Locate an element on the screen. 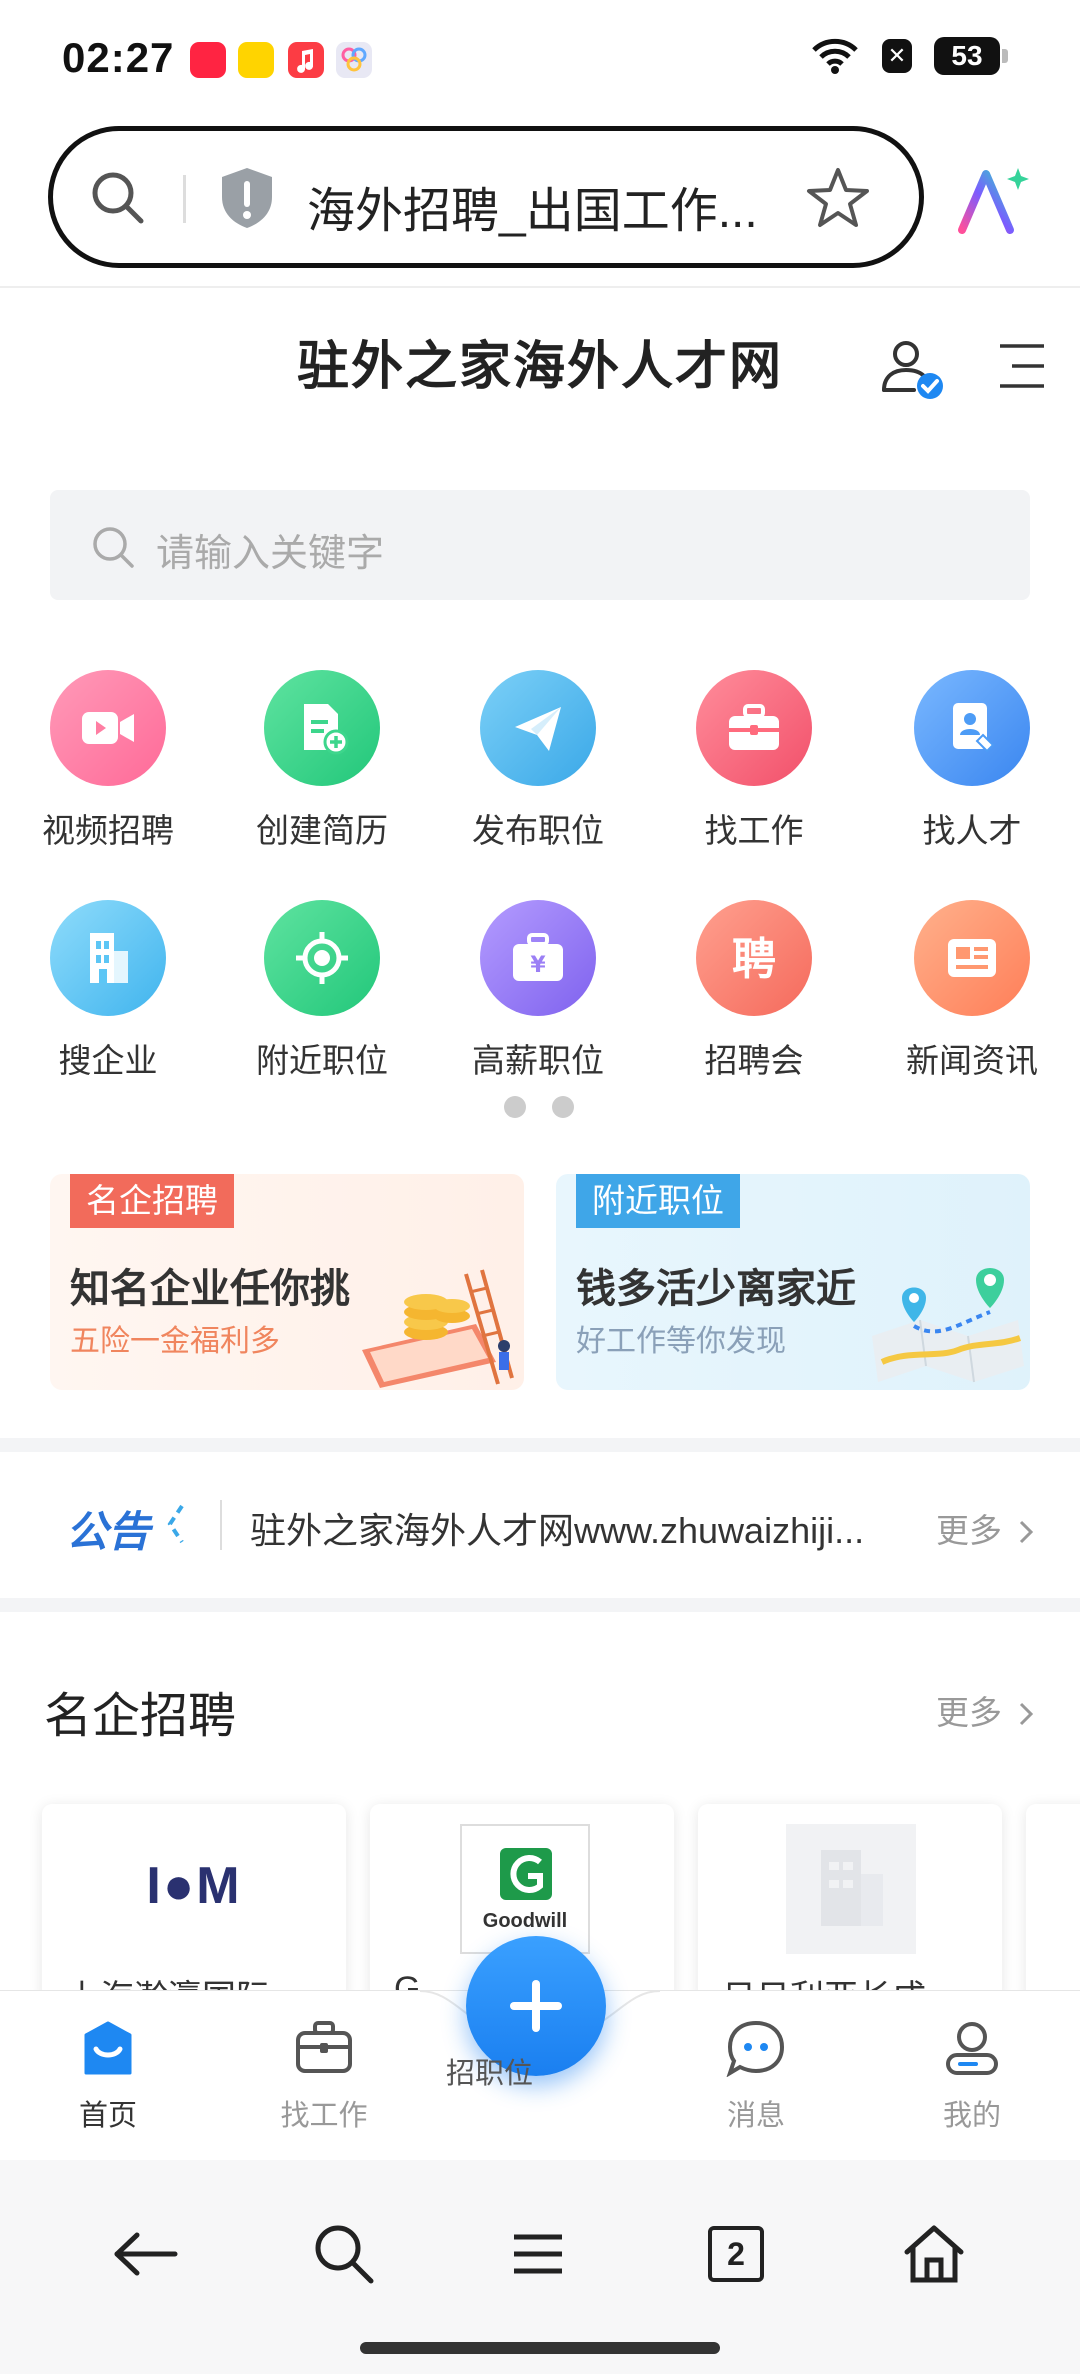 The width and height of the screenshot is (1080, 2374). profile-tab-icon is located at coordinates (972, 2048).